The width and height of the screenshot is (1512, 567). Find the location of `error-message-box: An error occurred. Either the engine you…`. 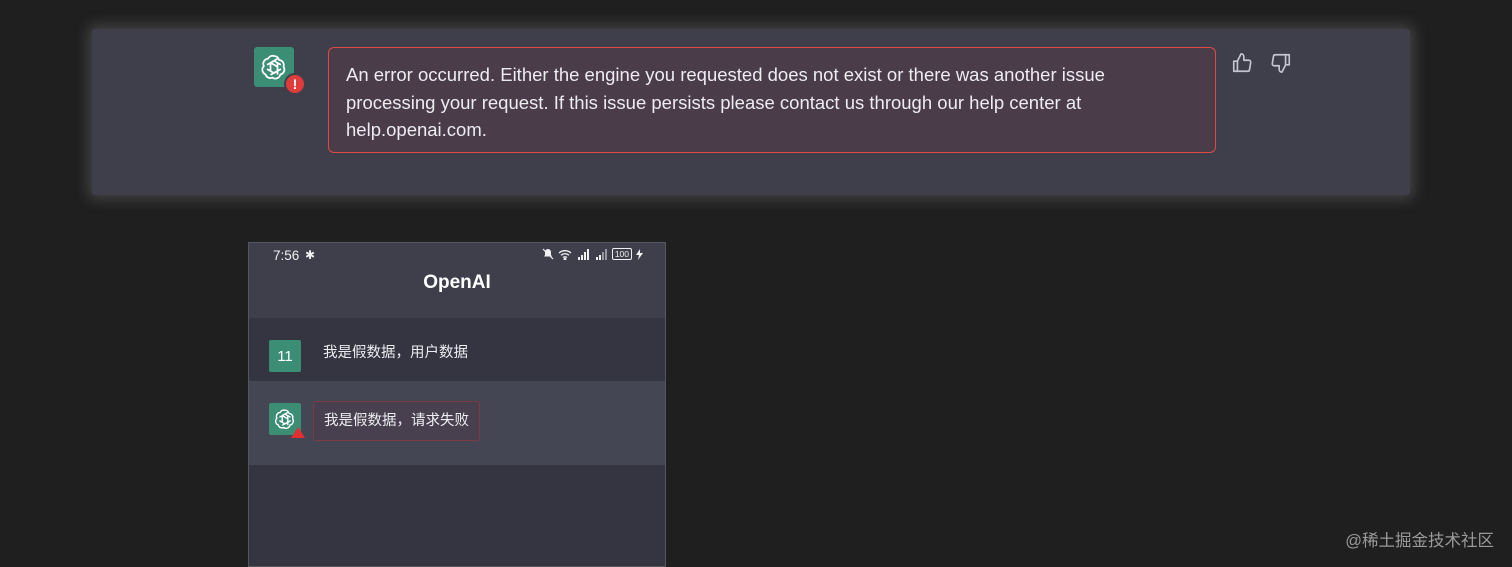

error-message-box: An error occurred. Either the engine you… is located at coordinates (772, 100).